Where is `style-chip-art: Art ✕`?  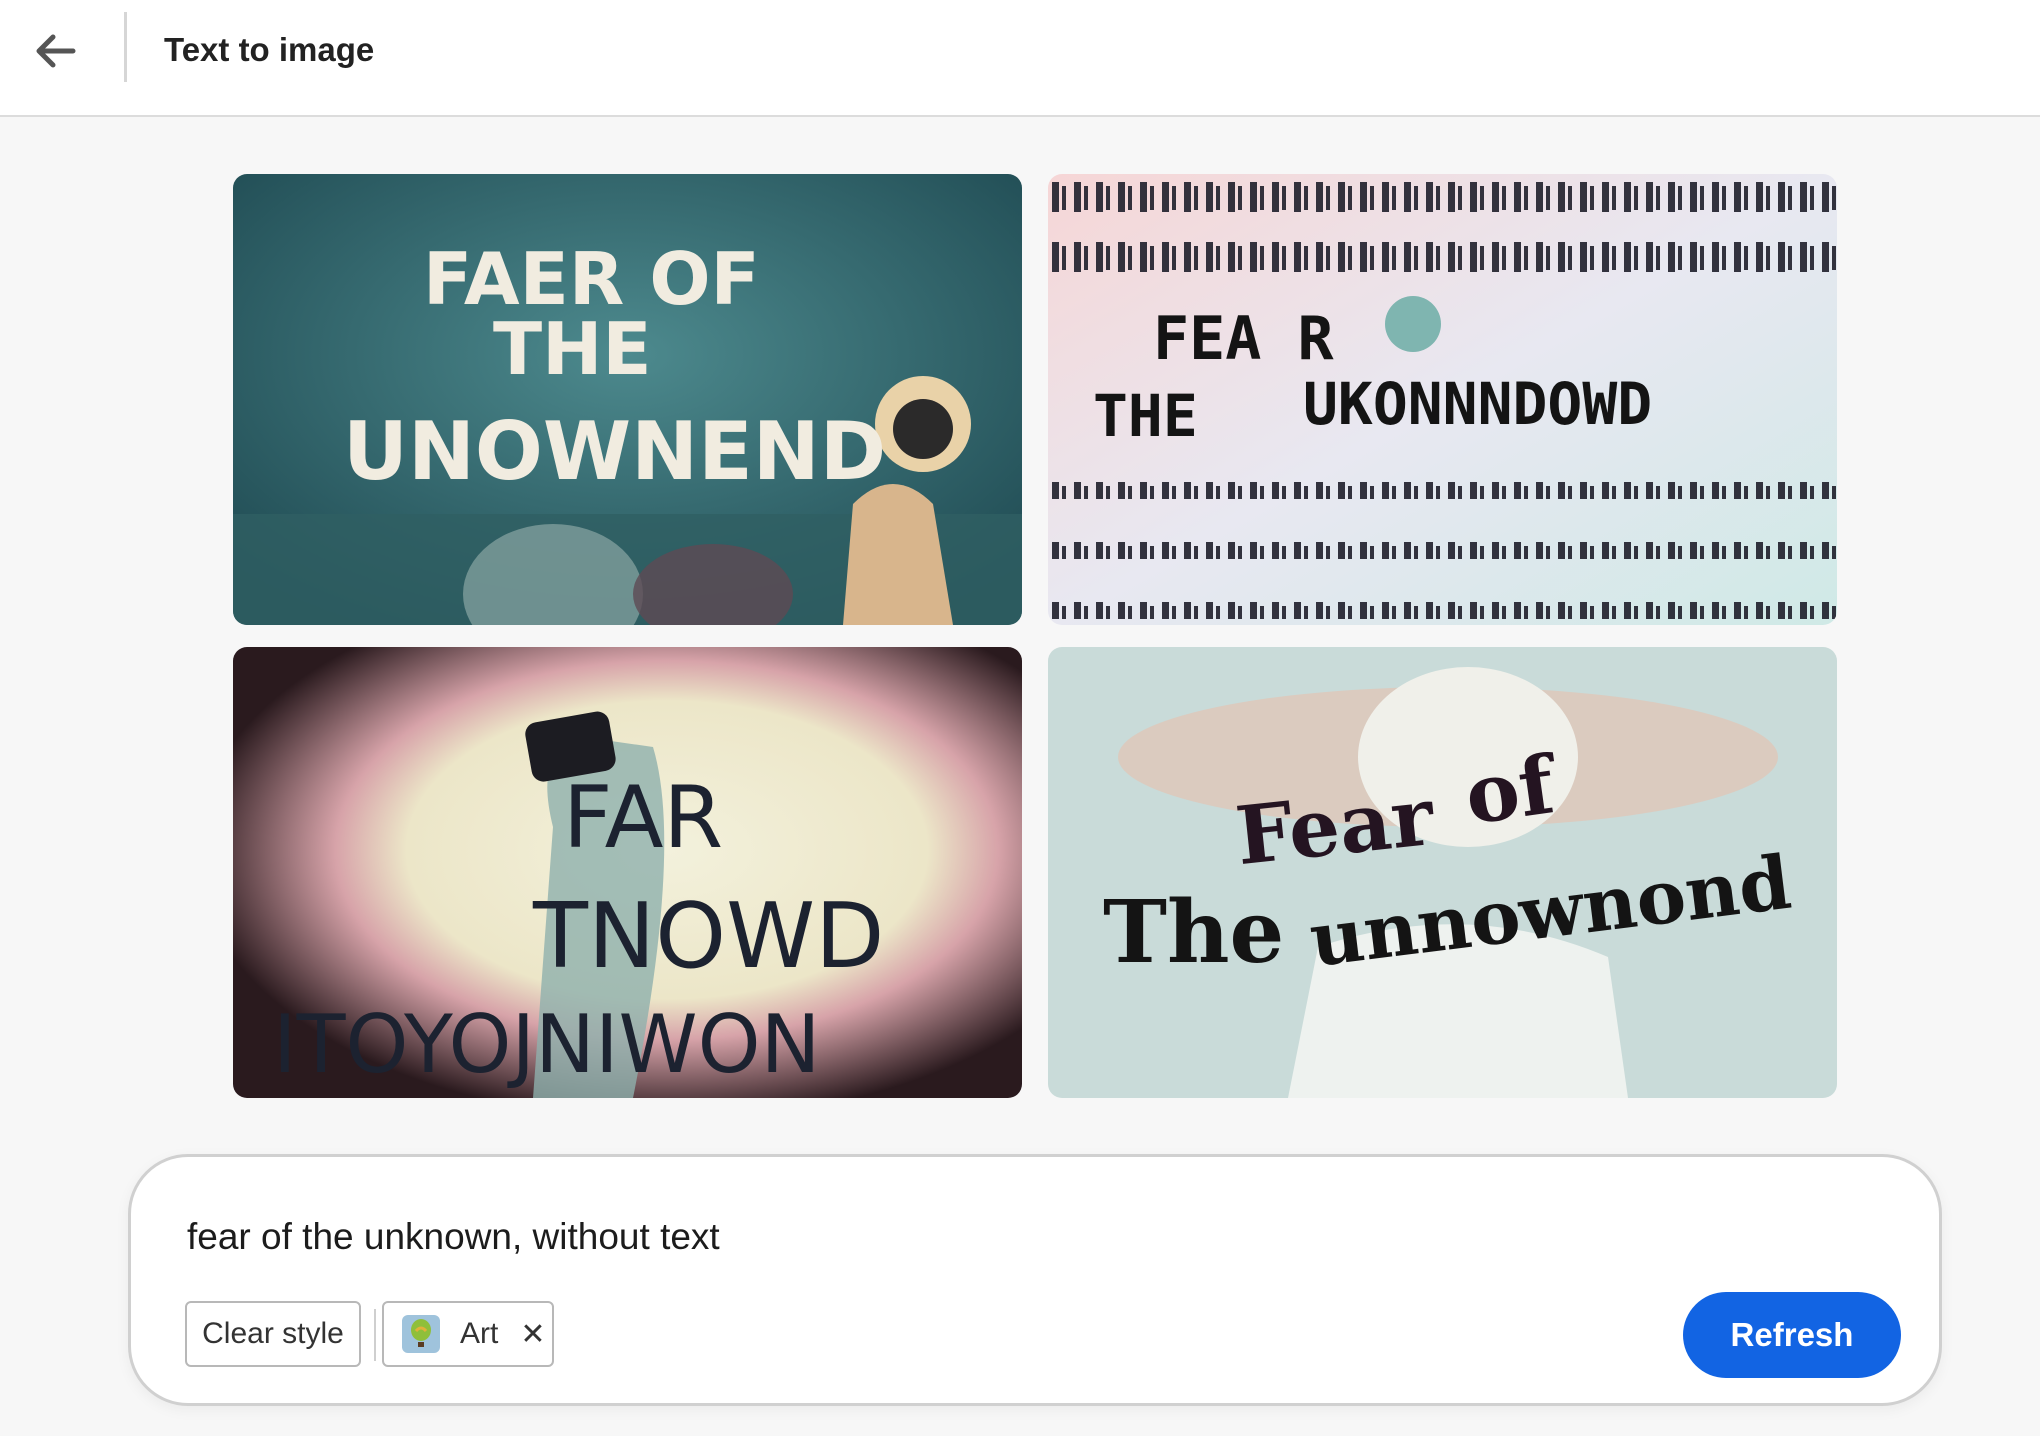 style-chip-art: Art ✕ is located at coordinates (468, 1334).